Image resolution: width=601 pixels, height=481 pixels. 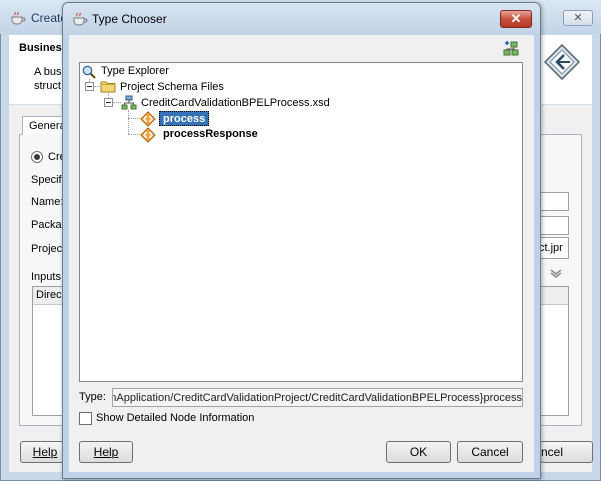 I want to click on background-radio-button, so click(x=37, y=157).